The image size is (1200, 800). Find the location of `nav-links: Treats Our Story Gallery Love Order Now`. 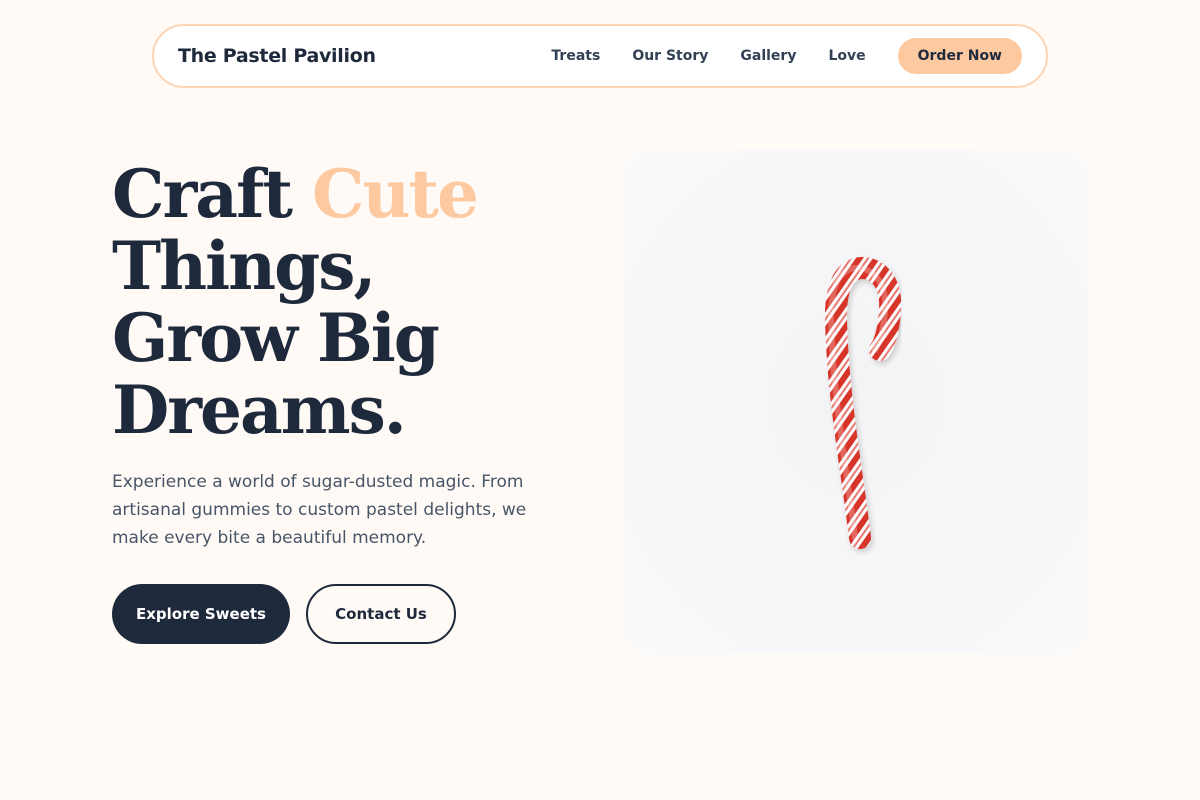

nav-links: Treats Our Story Gallery Love Order Now is located at coordinates (786, 56).